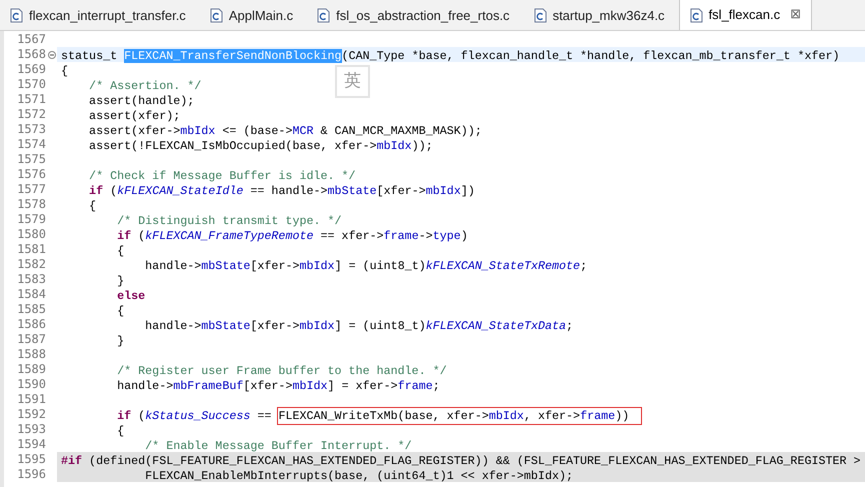 Image resolution: width=865 pixels, height=487 pixels. Describe the element at coordinates (285, 131) in the screenshot. I see `code-line: assert(xfer->mbIdx <= (base->MCR & CAN_MCR_MAXMB_MASK));` at that location.